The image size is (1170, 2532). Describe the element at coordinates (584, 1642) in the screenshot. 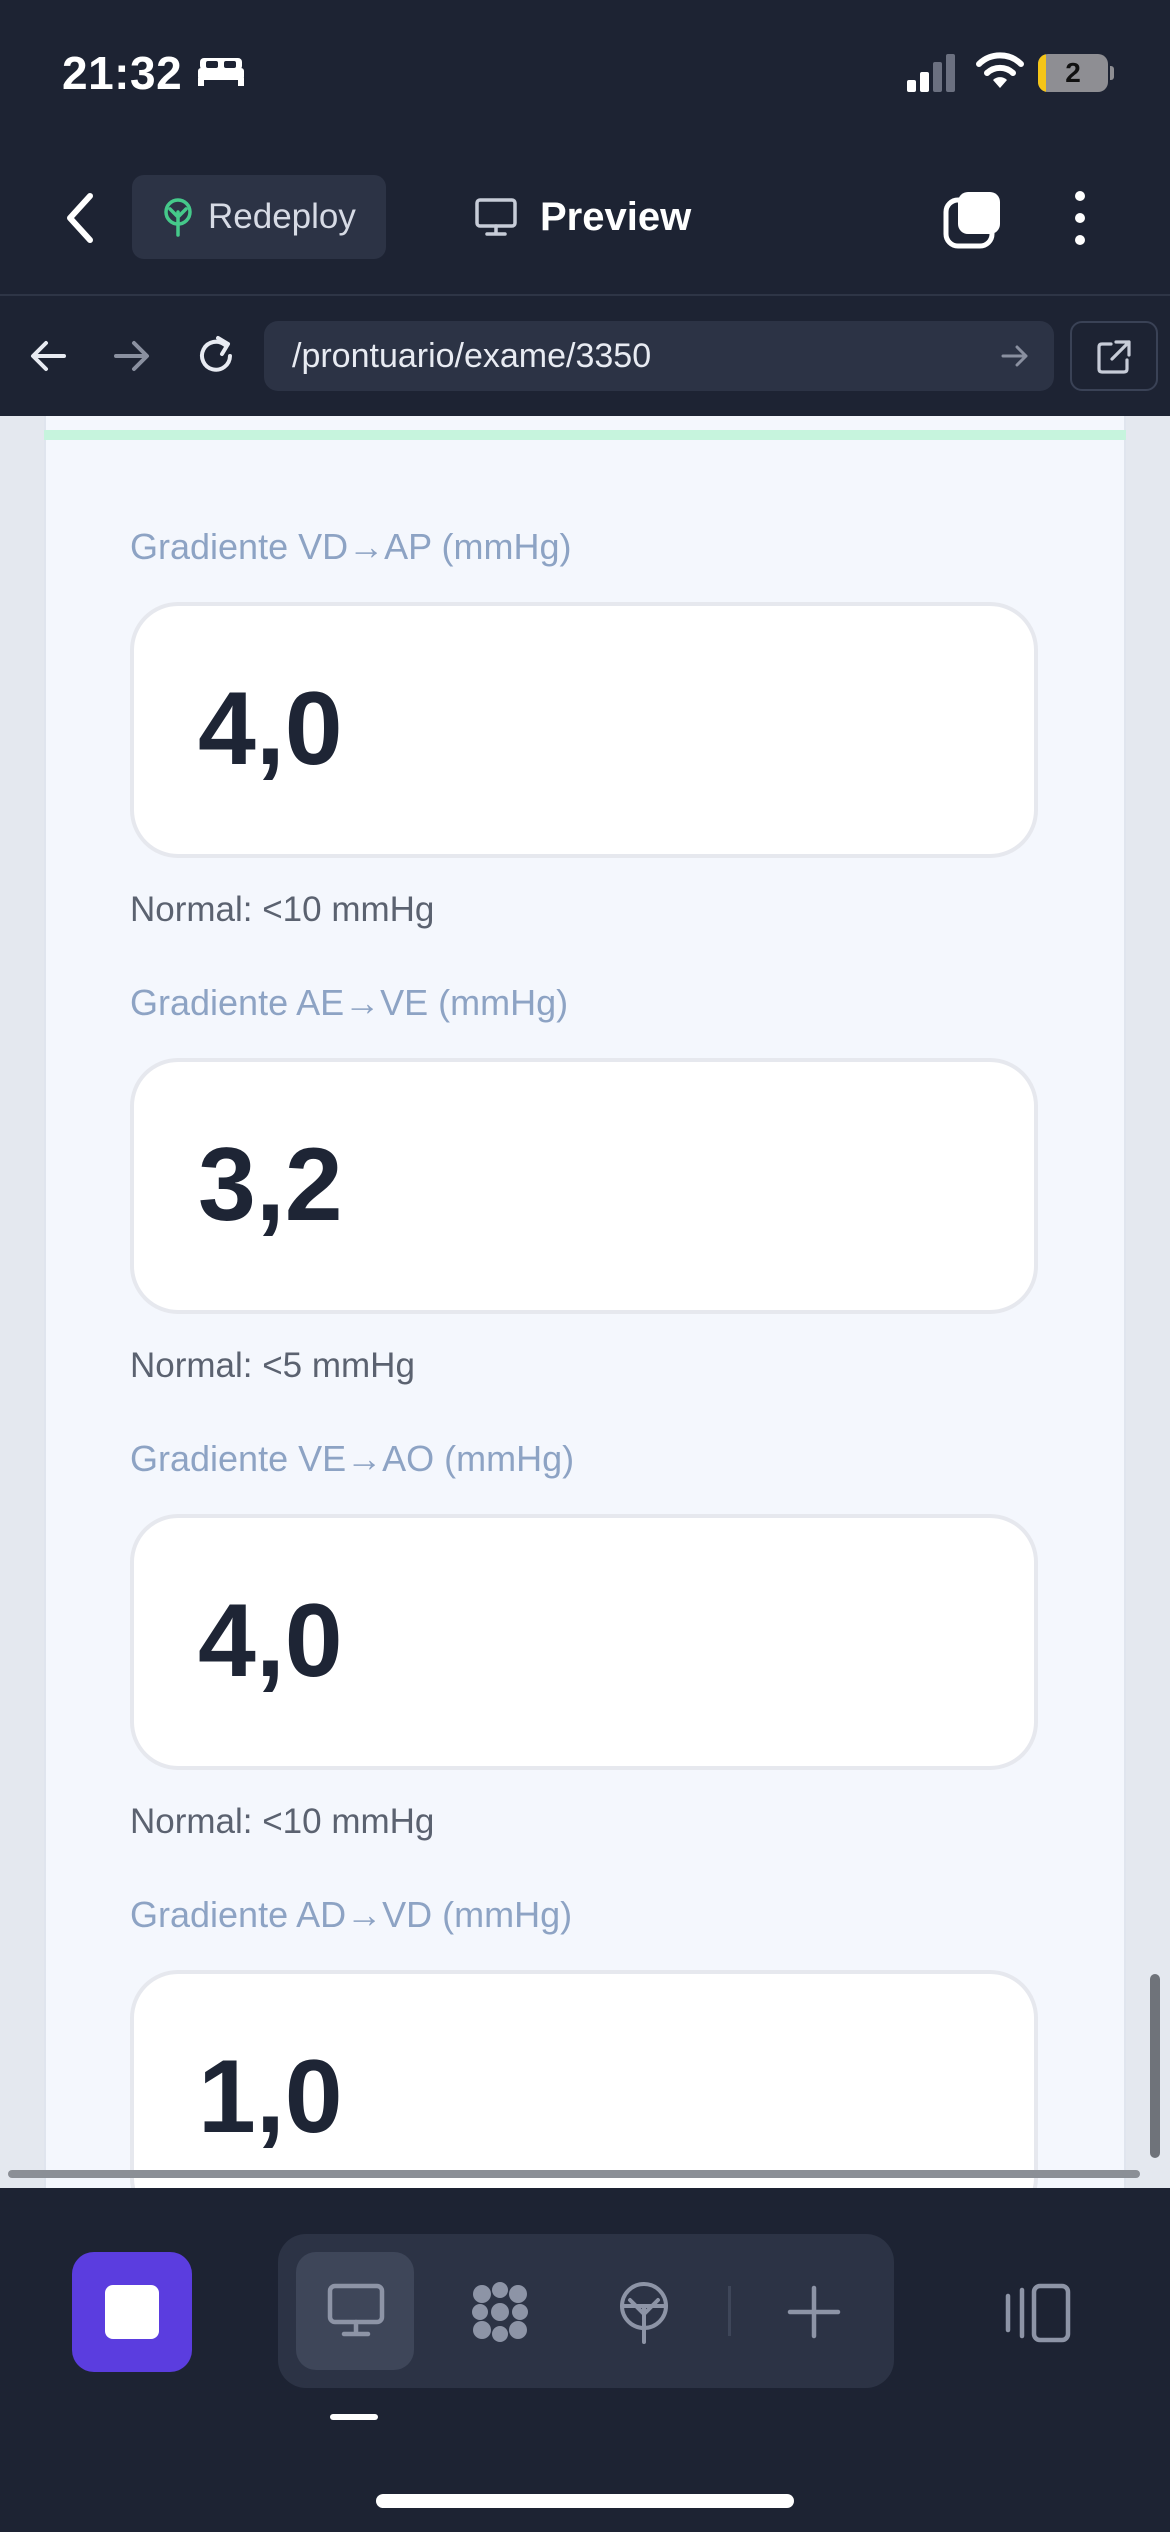

I see `value-field-ve-ao: 4,0` at that location.